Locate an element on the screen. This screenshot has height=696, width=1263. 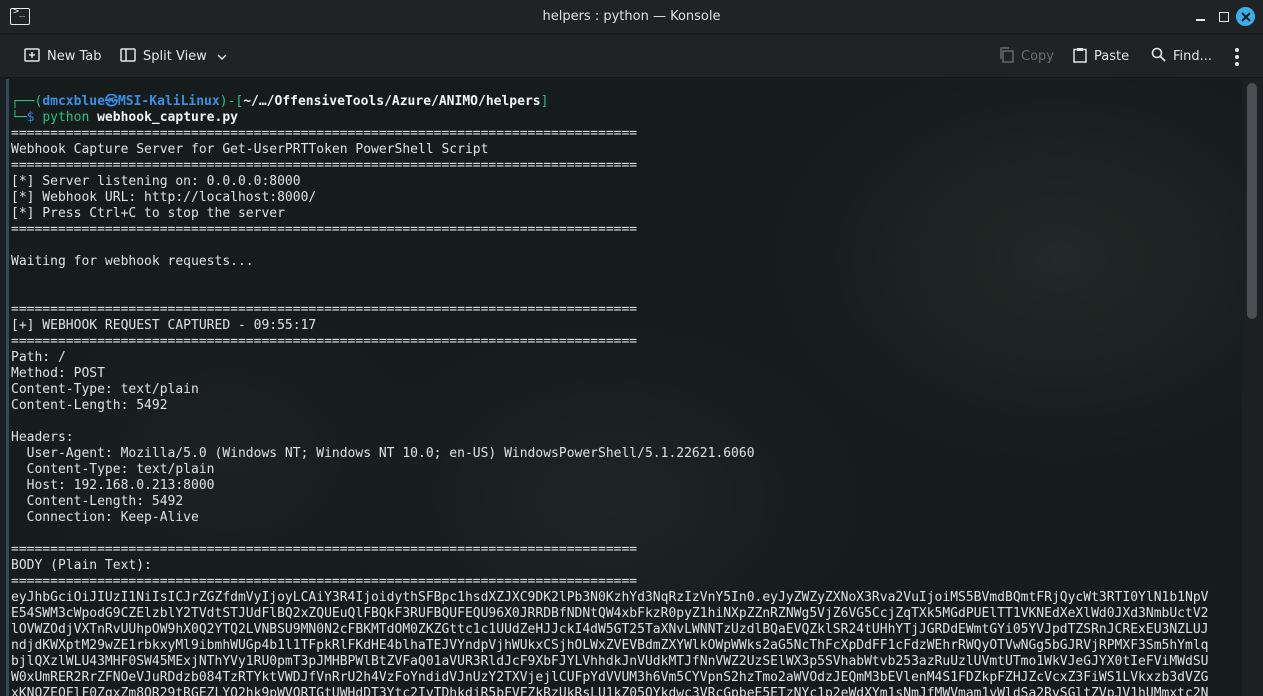
new-tab-label: New Tab is located at coordinates (74, 56).